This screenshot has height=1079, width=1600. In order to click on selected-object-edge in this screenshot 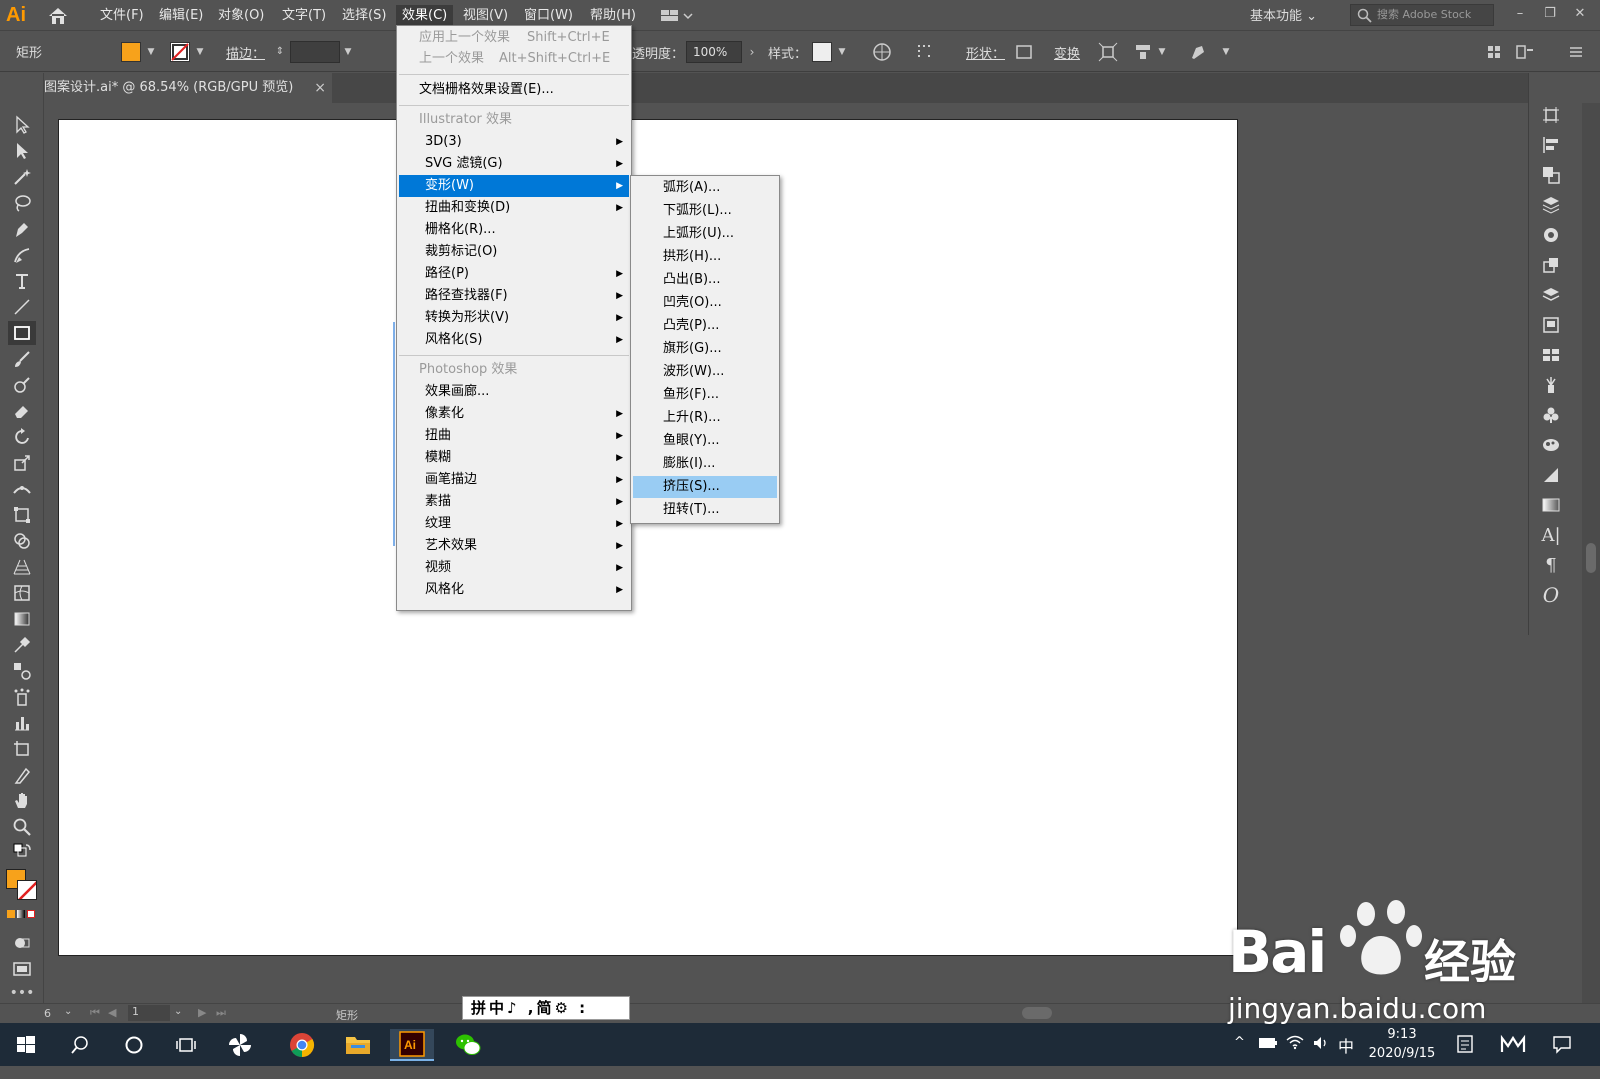, I will do `click(394, 434)`.